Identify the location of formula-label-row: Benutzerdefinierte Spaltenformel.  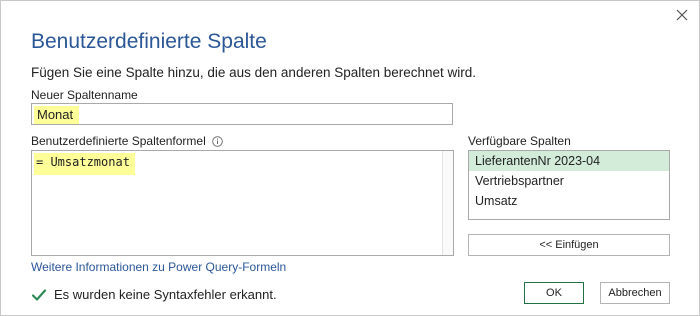
(127, 141).